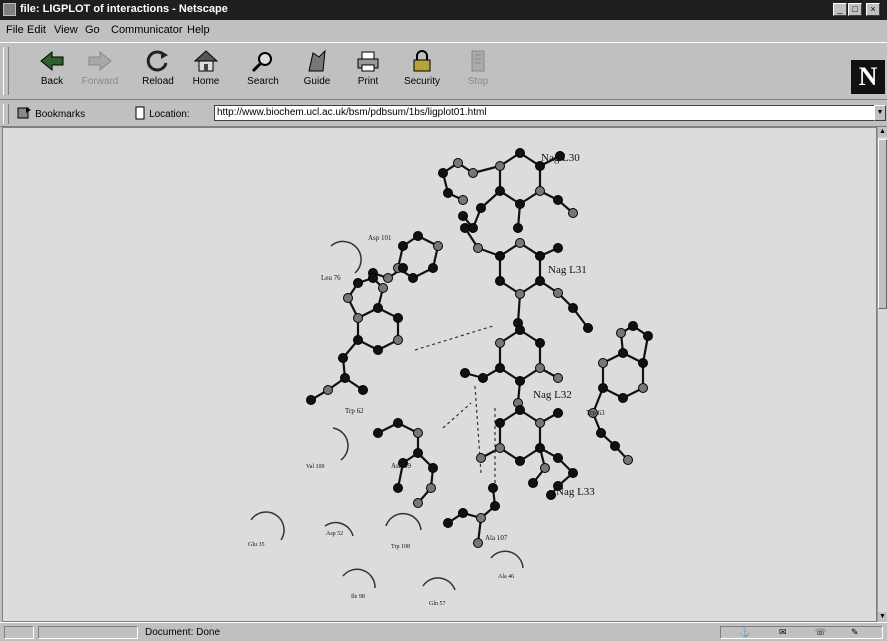 This screenshot has width=887, height=641. I want to click on netscape-app-icon, so click(9, 9).